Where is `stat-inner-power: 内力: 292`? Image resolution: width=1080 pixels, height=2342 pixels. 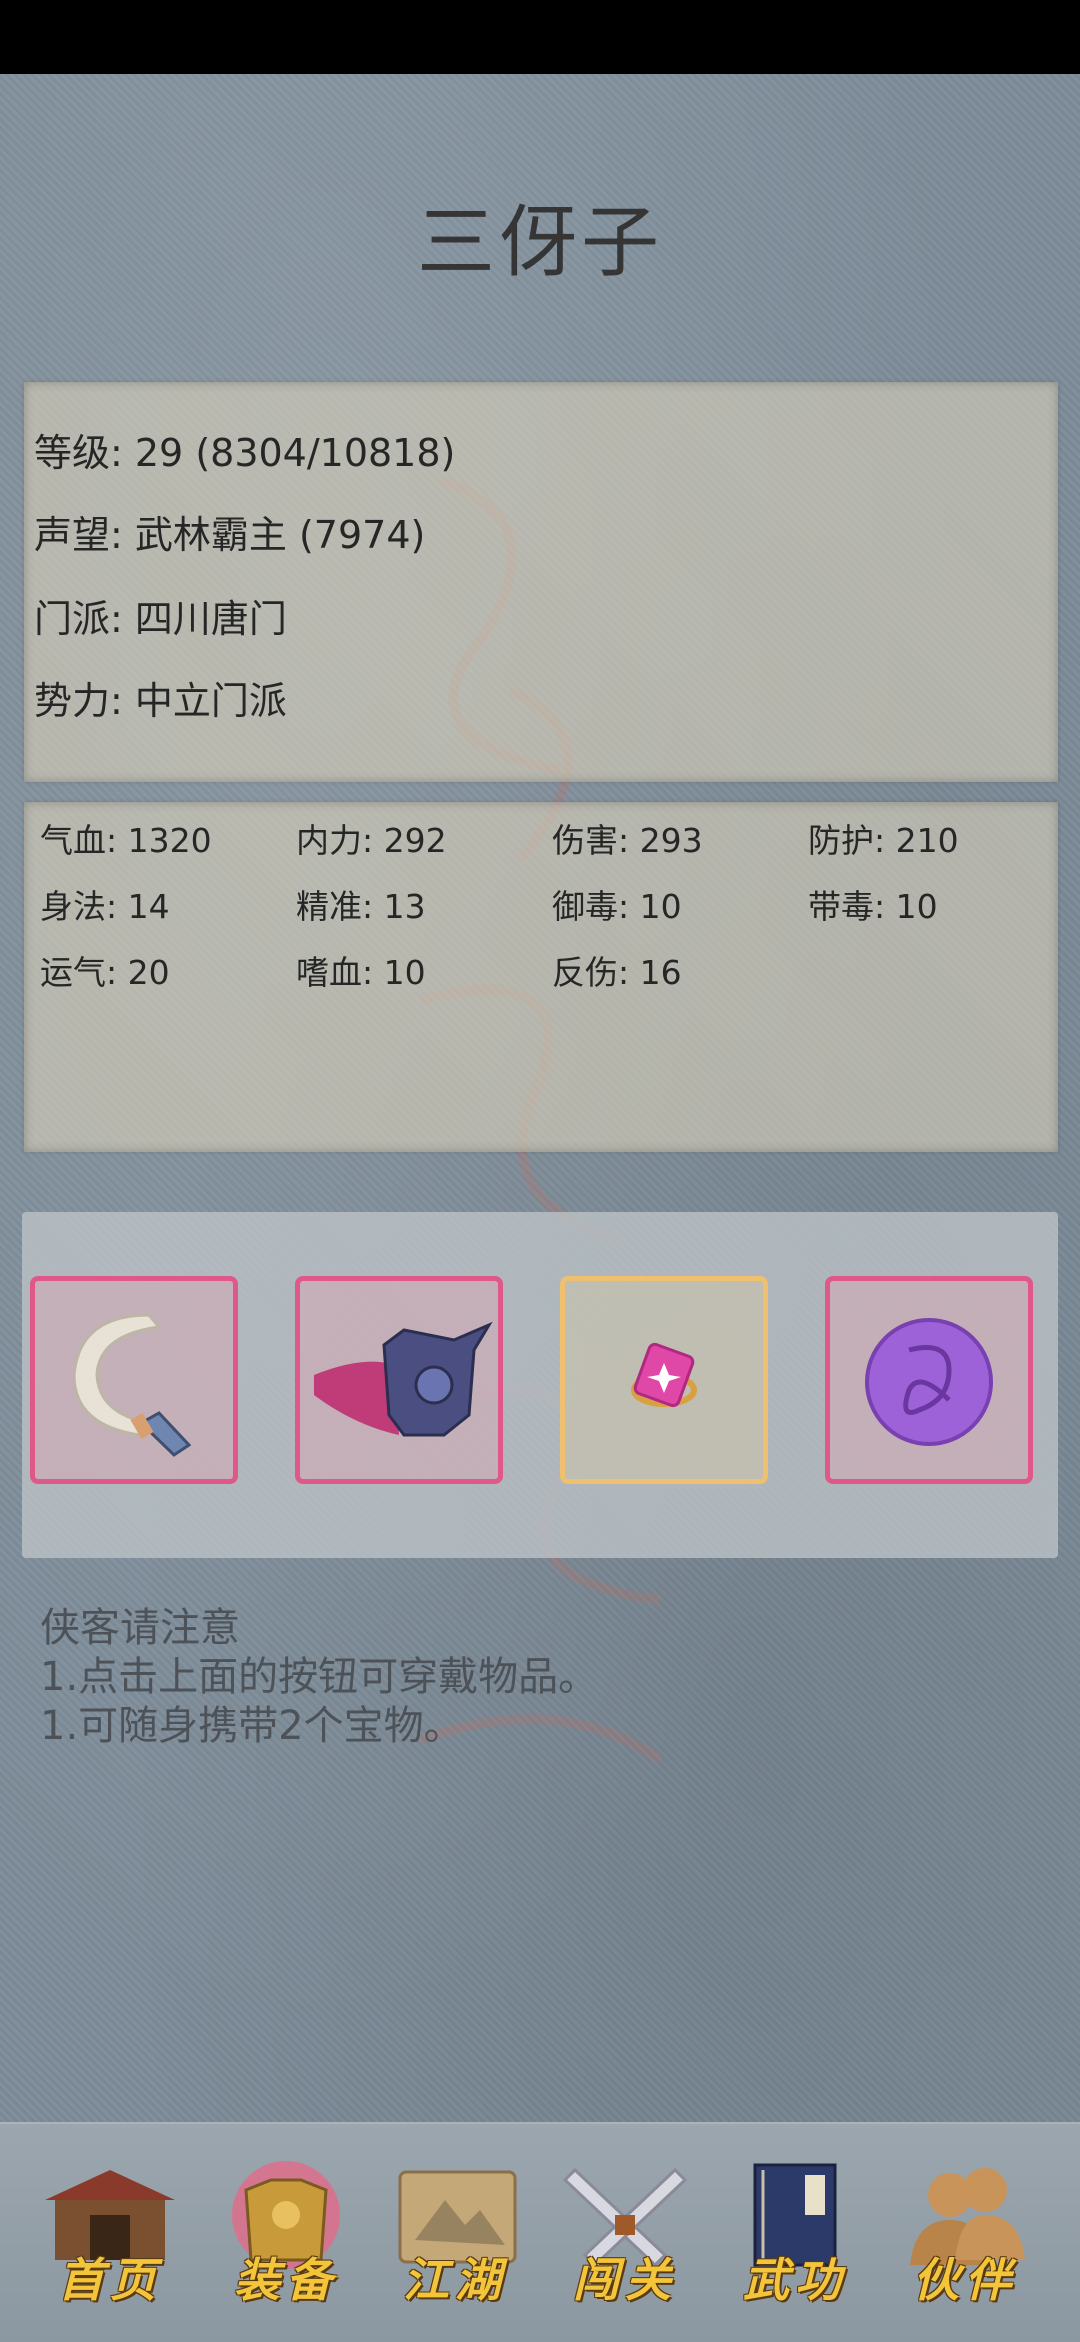 stat-inner-power: 内力: 292 is located at coordinates (371, 840).